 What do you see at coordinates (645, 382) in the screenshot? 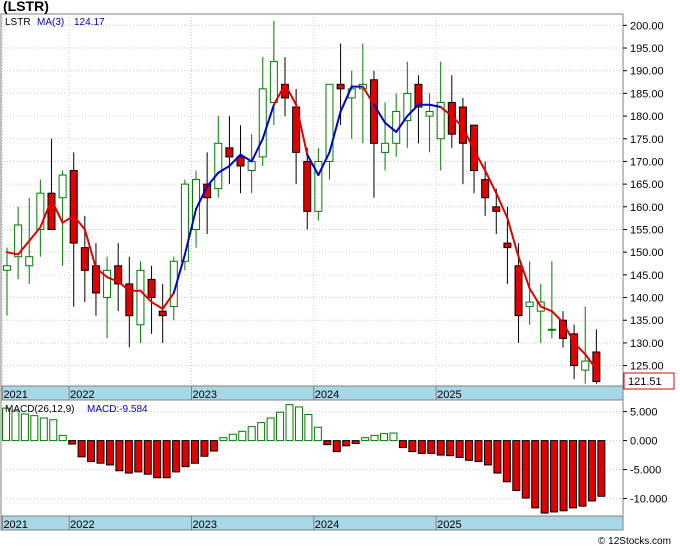
I see `last-price-tag: 121.51` at bounding box center [645, 382].